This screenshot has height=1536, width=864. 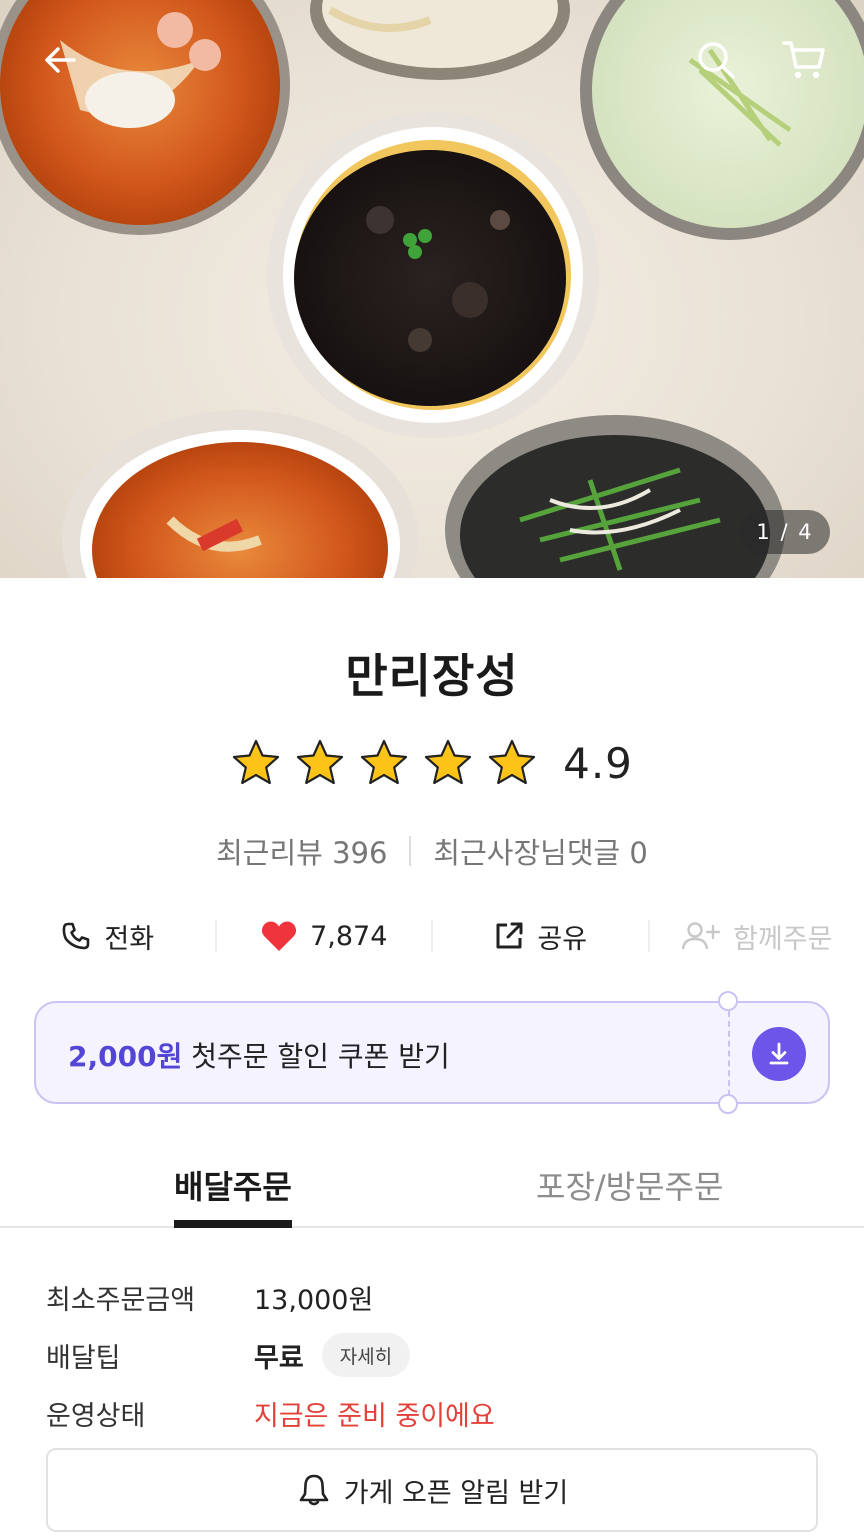 What do you see at coordinates (129, 939) in the screenshot?
I see `call-label: 전화` at bounding box center [129, 939].